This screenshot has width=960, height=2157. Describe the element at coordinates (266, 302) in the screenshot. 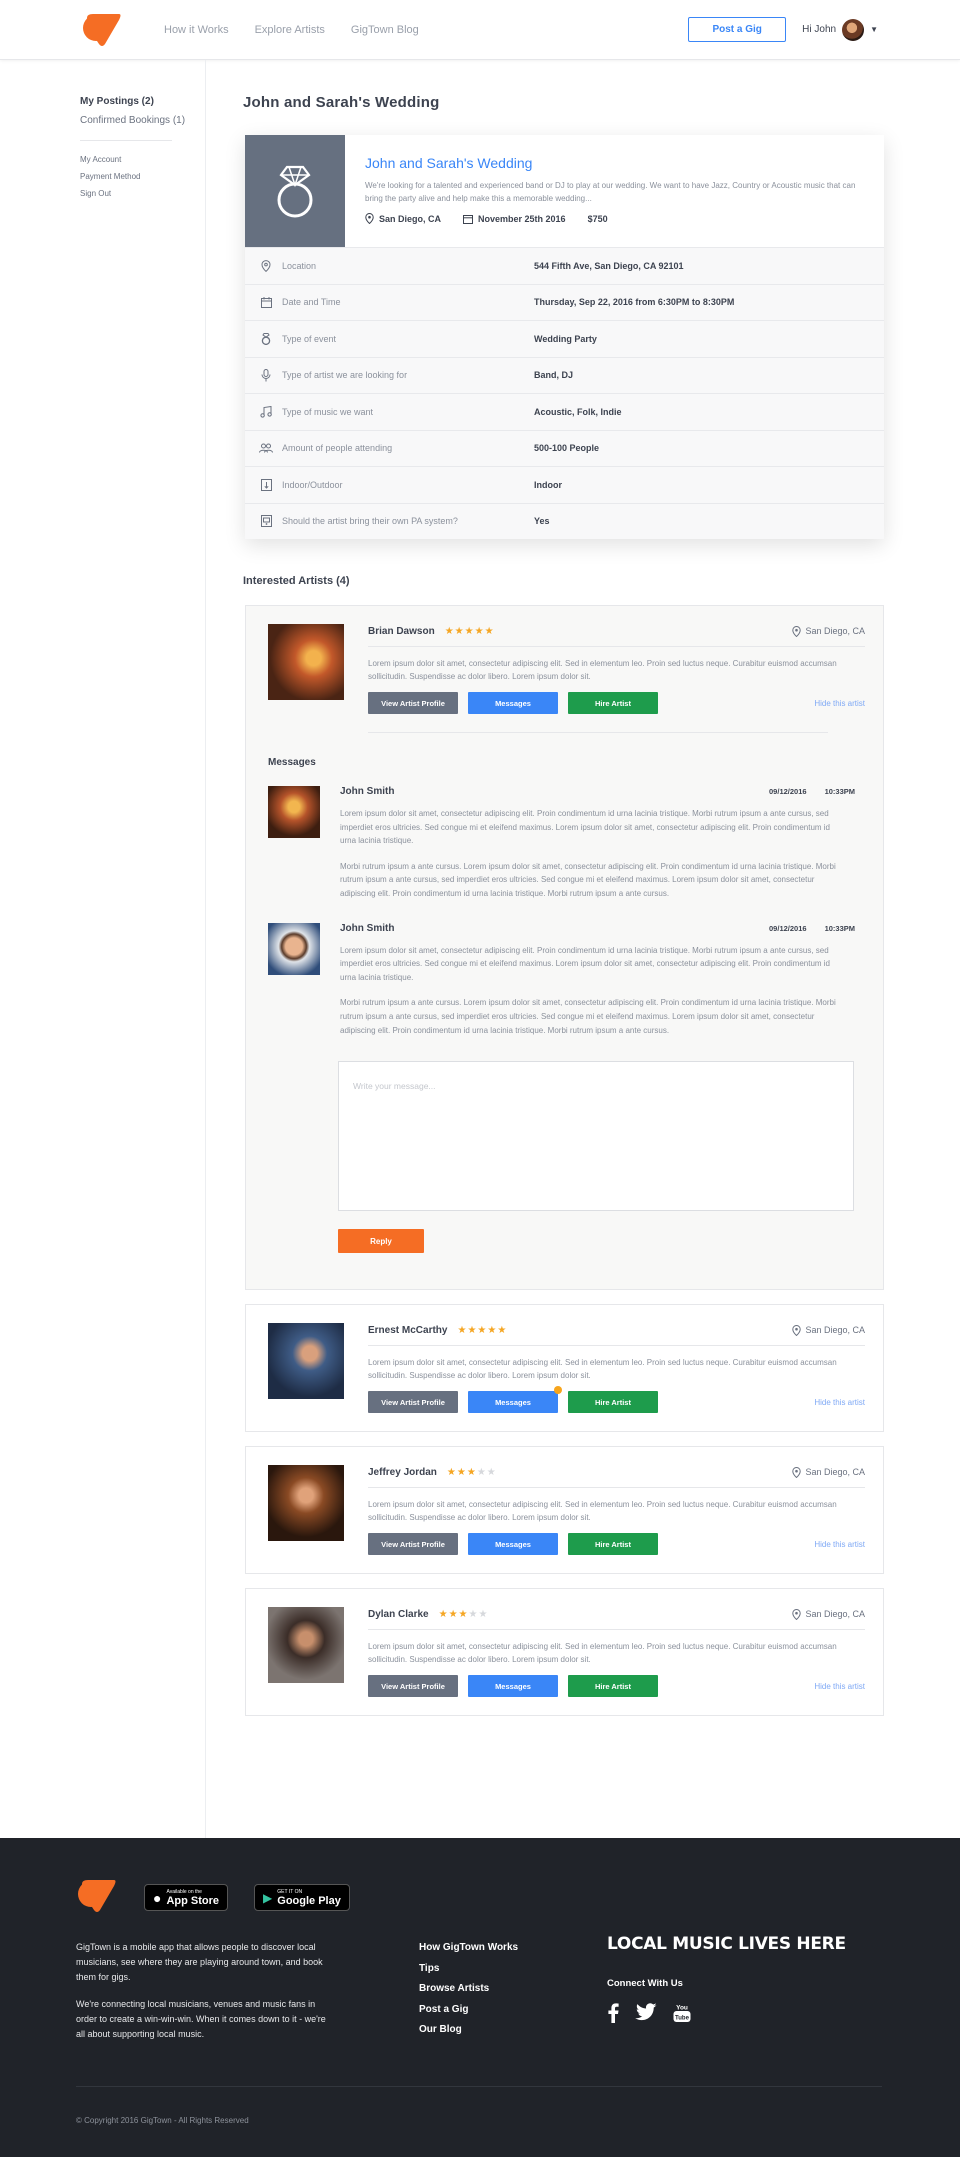

I see `calendar-icon` at that location.